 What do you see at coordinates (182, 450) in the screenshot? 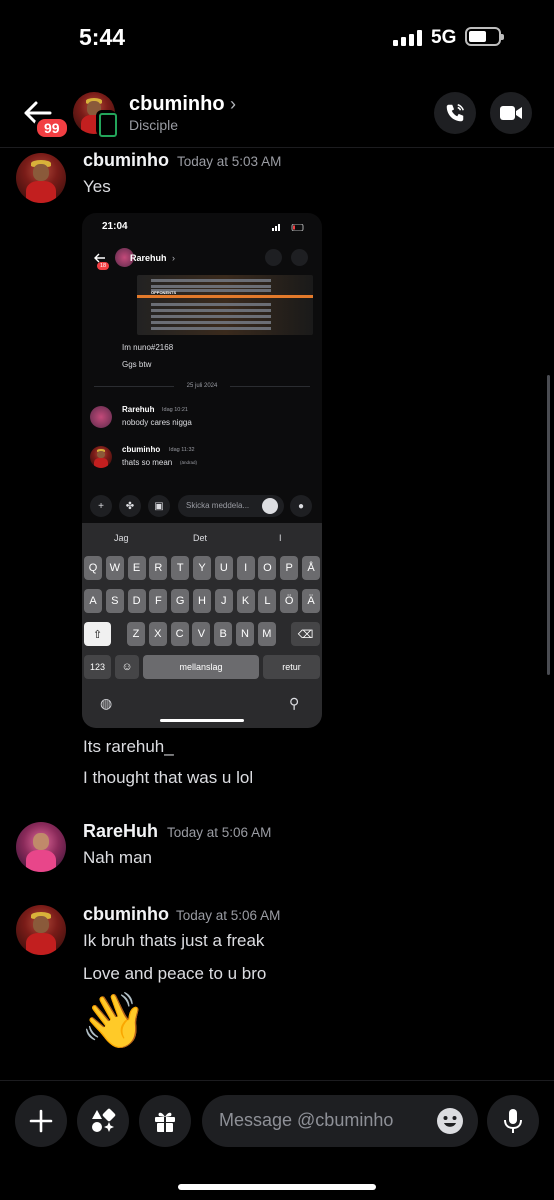
I see `attachment-msg-time: Idag 11:32` at bounding box center [182, 450].